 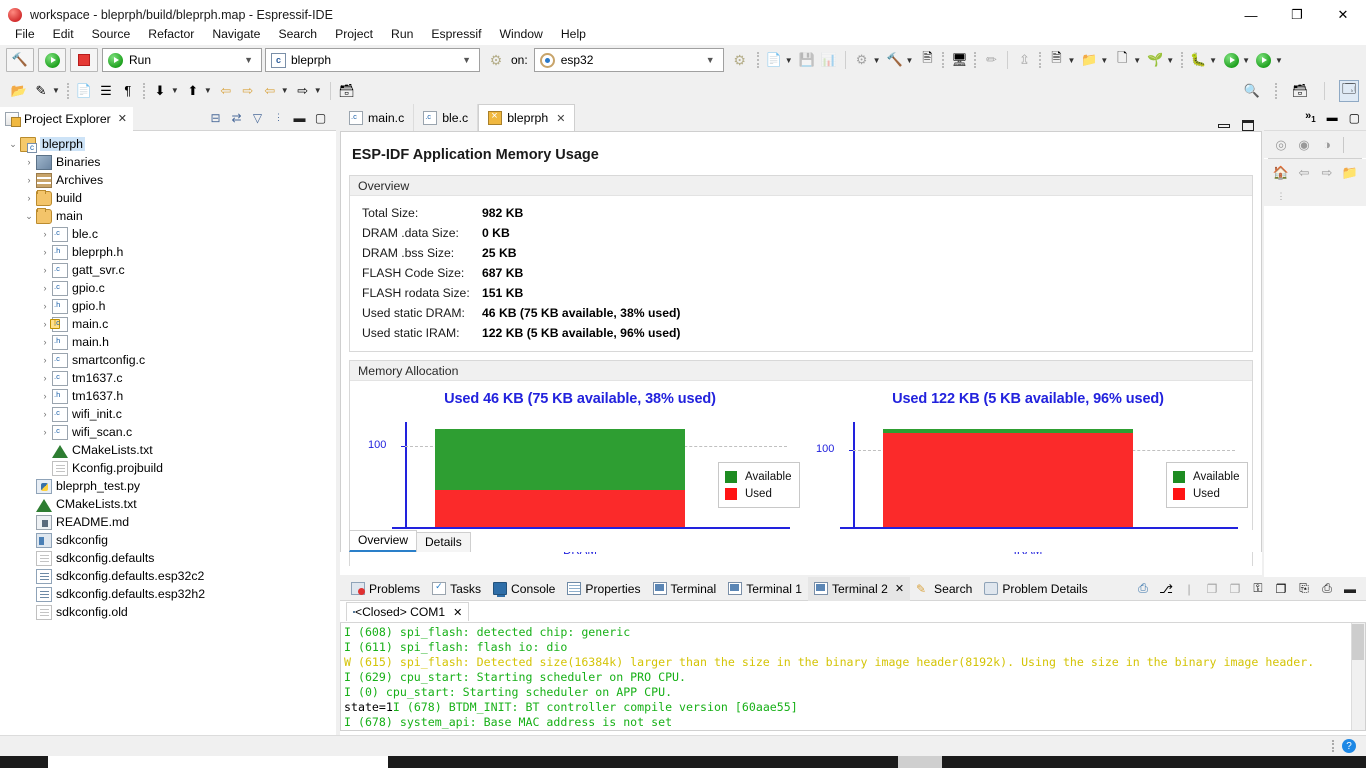 What do you see at coordinates (226, 91) in the screenshot?
I see `mark-occurrence-prev-icon: ⇦` at bounding box center [226, 91].